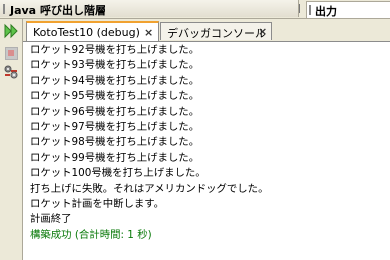 This screenshot has height=260, width=390. I want to click on output-line: ロケット93号機を打ち上げました。, so click(115, 65).